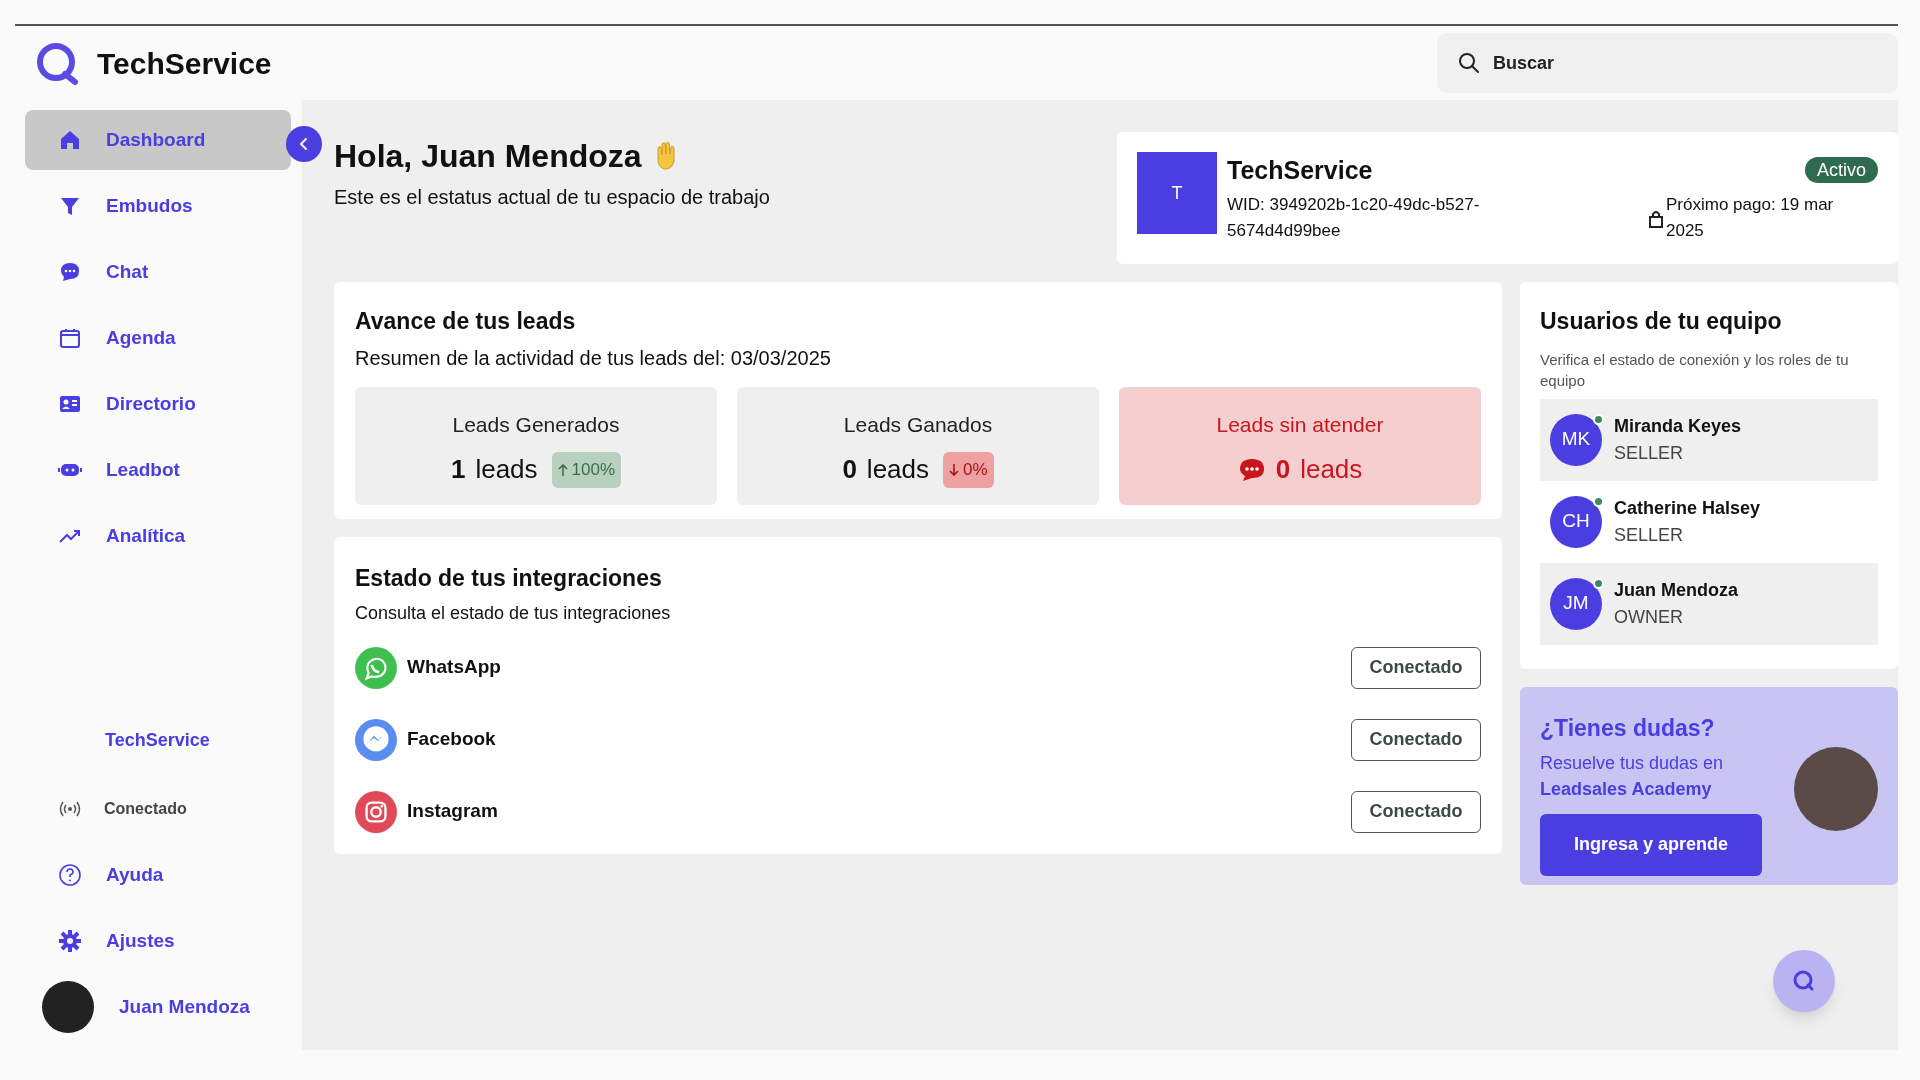  What do you see at coordinates (70, 338) in the screenshot?
I see `calendar-icon` at bounding box center [70, 338].